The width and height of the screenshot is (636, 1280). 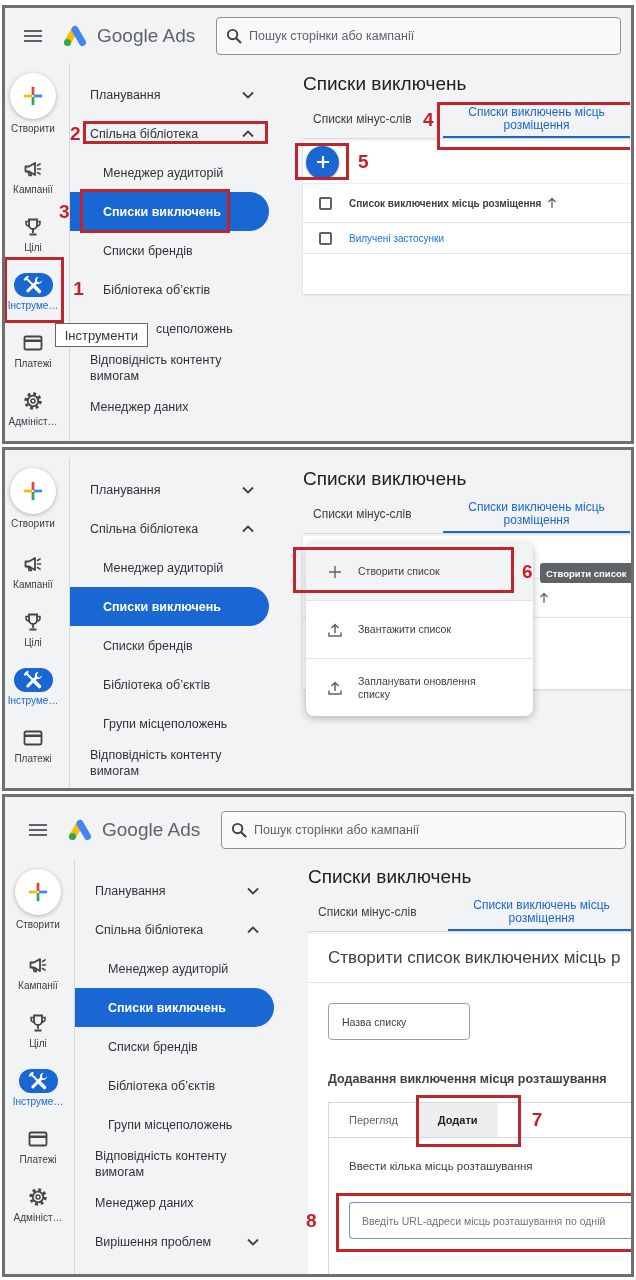 What do you see at coordinates (181, 1241) in the screenshot?
I see `nav-item: Вирішення проблем` at bounding box center [181, 1241].